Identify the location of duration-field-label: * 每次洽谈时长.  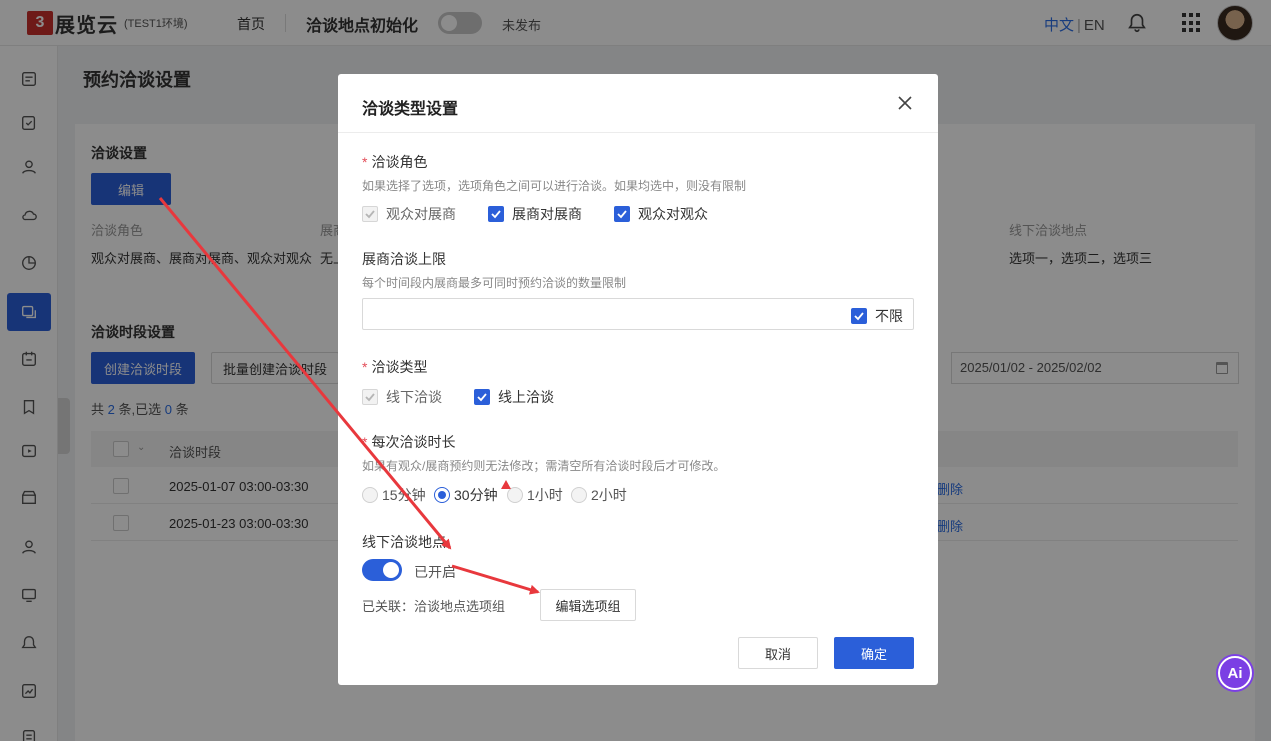
(409, 442).